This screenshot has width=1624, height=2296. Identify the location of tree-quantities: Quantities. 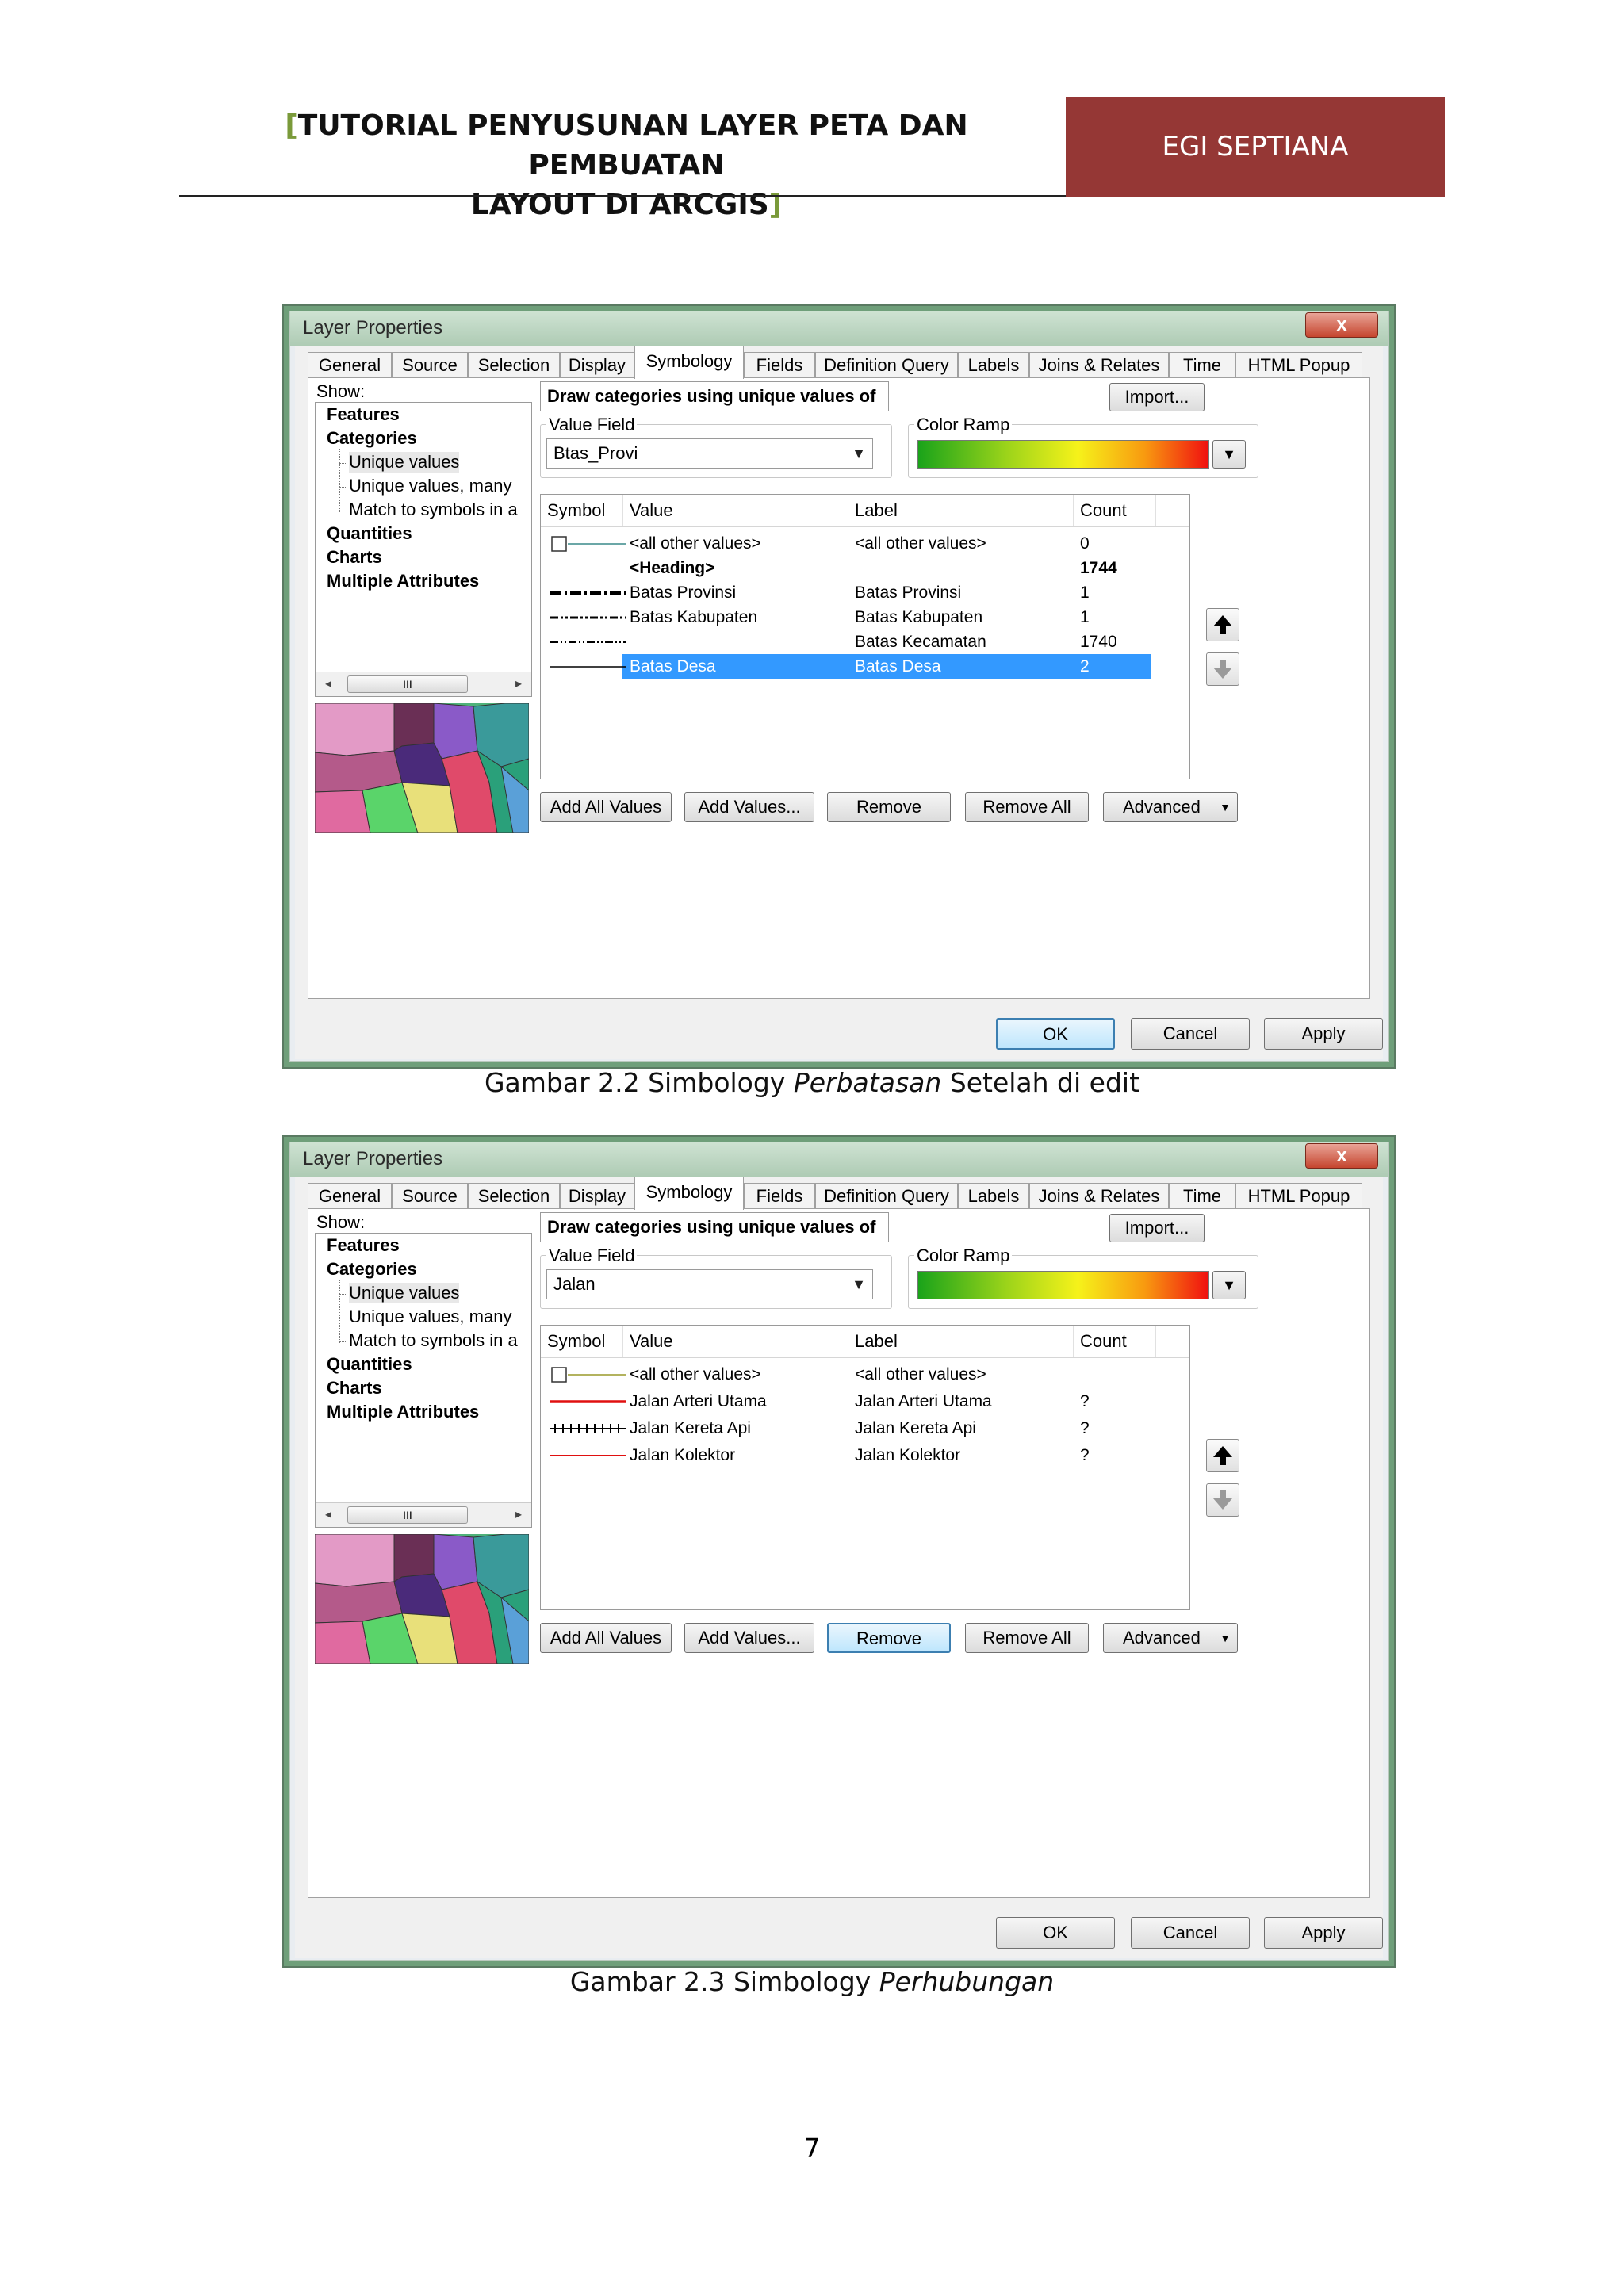
(369, 1364).